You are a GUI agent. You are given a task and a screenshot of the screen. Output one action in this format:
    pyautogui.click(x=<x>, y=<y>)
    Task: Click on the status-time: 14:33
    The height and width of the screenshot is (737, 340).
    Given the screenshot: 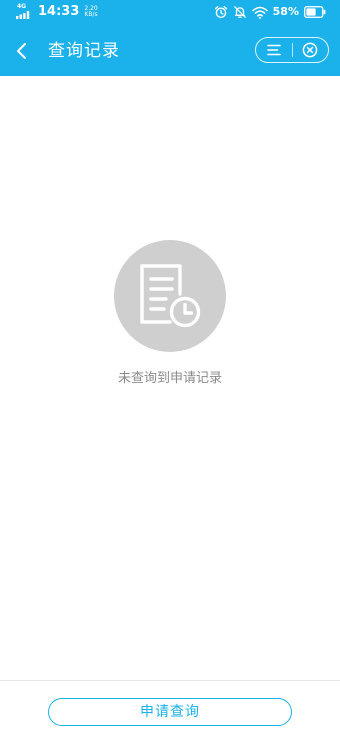 What is the action you would take?
    pyautogui.click(x=59, y=11)
    